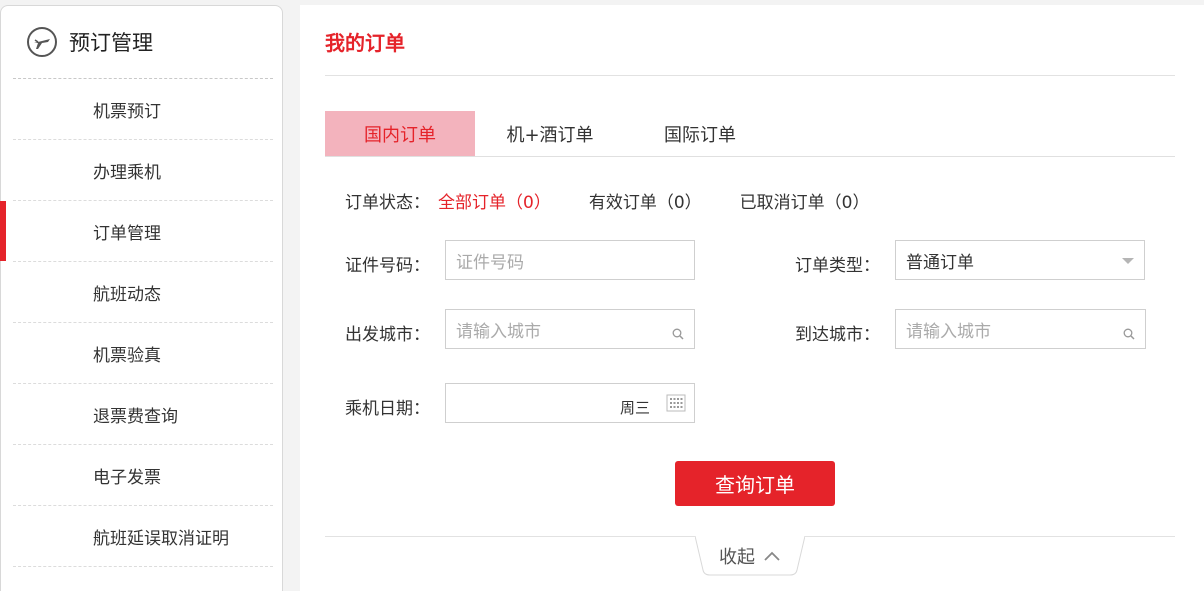 This screenshot has width=1204, height=591. What do you see at coordinates (772, 556) in the screenshot?
I see `chevron-up-icon` at bounding box center [772, 556].